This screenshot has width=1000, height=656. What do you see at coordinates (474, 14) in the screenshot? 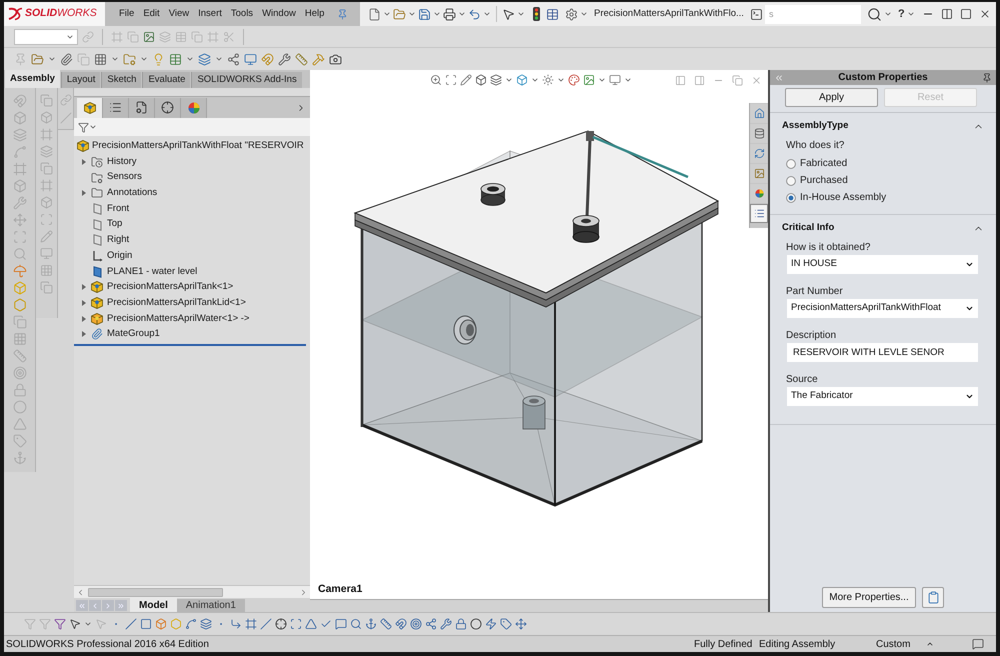
I see `undo-icon` at bounding box center [474, 14].